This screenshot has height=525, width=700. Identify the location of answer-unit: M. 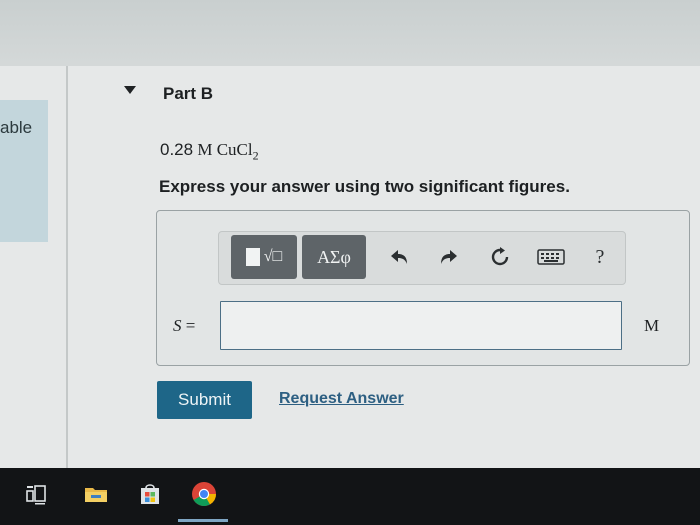
(652, 325).